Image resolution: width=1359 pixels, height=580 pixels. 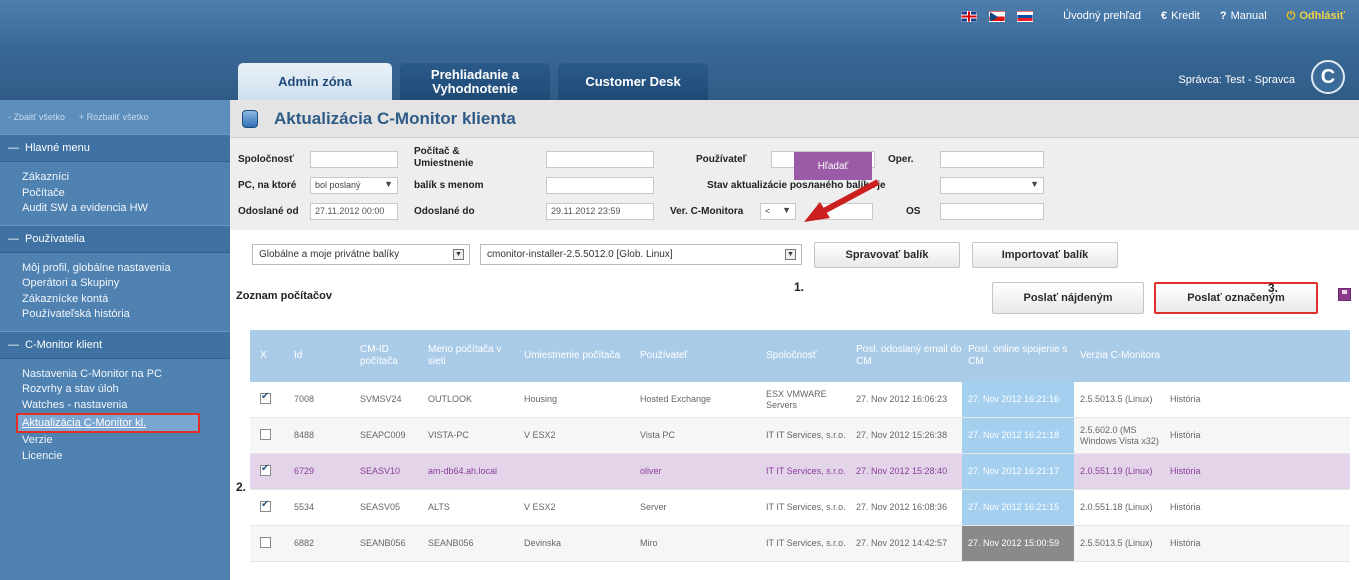 I want to click on help-icon: ?, so click(x=1223, y=16).